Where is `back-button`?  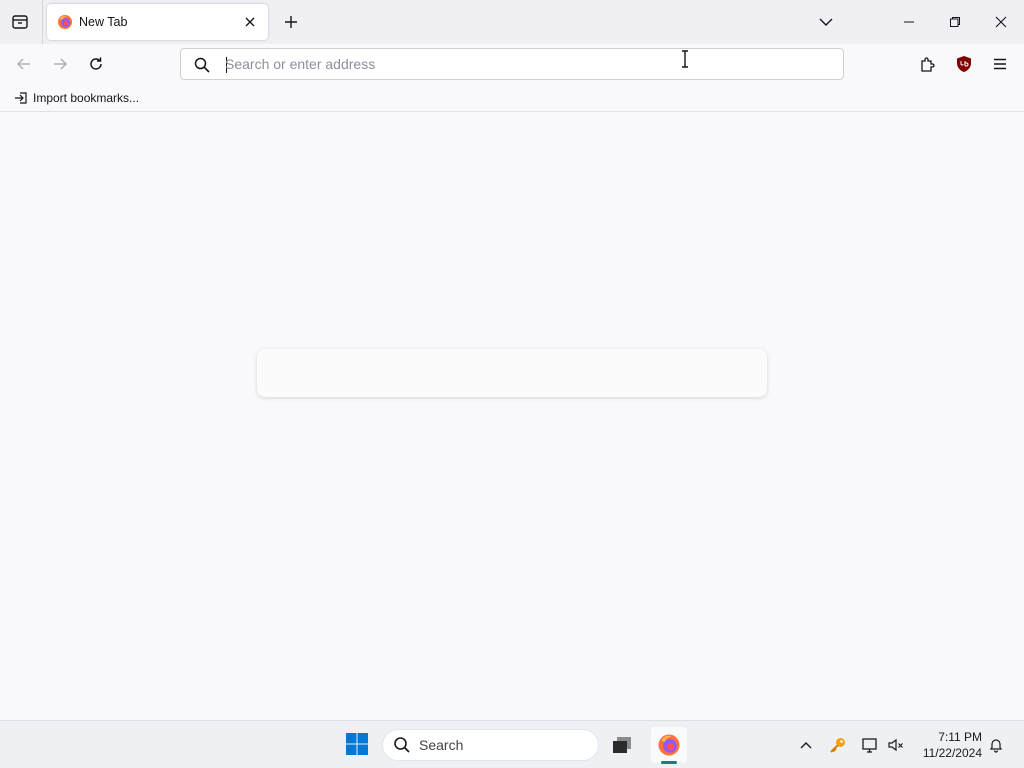 back-button is located at coordinates (24, 64).